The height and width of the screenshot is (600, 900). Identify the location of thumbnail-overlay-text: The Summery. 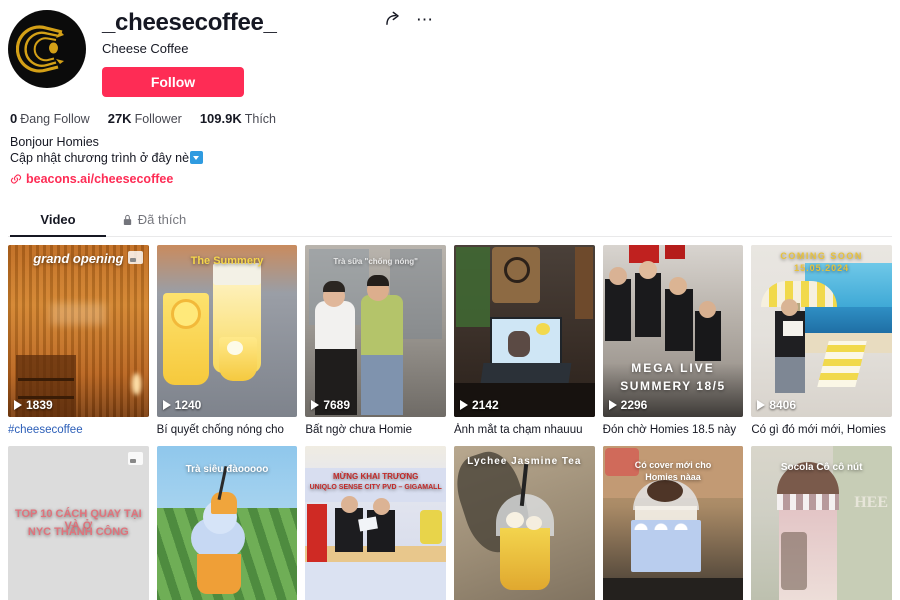
(227, 261).